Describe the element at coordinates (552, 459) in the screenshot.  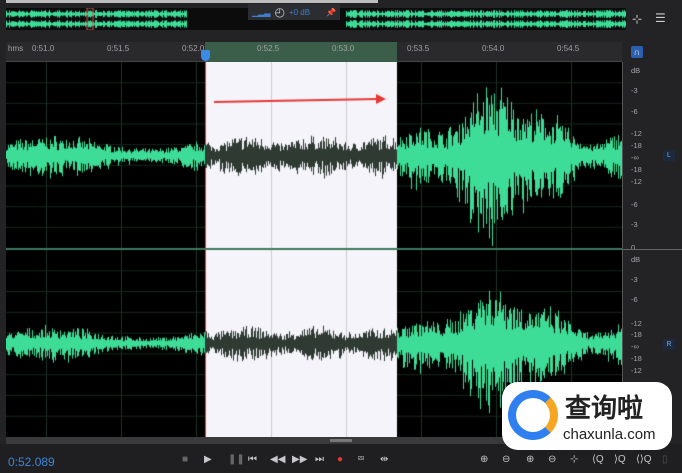
I see `zoom-out-time-icon: ⊖` at that location.